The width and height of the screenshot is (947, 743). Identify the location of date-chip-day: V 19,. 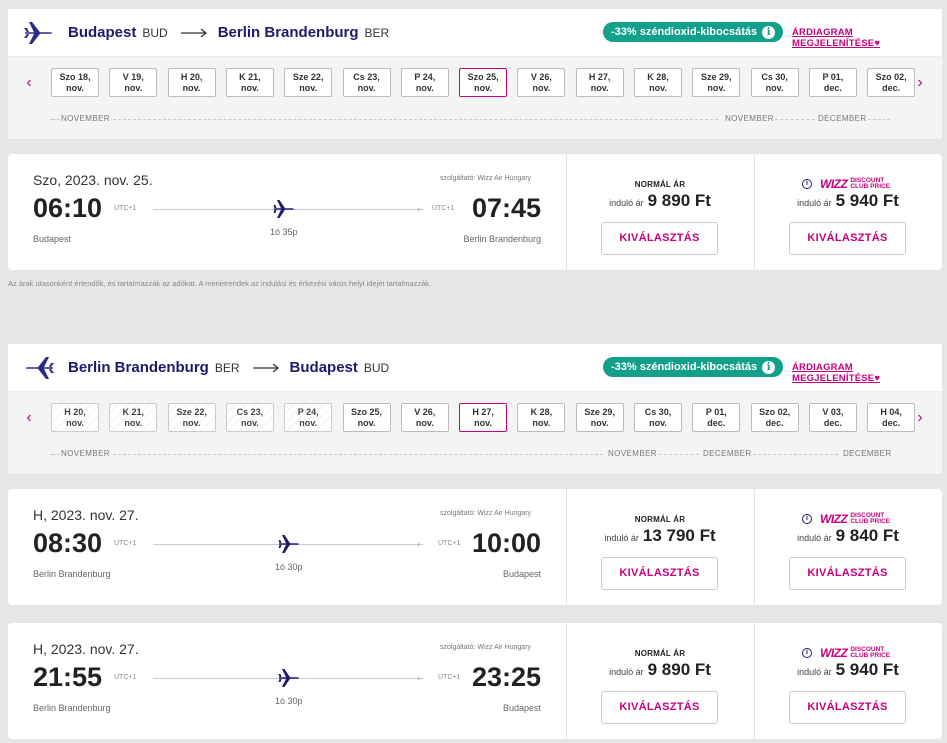
(133, 77).